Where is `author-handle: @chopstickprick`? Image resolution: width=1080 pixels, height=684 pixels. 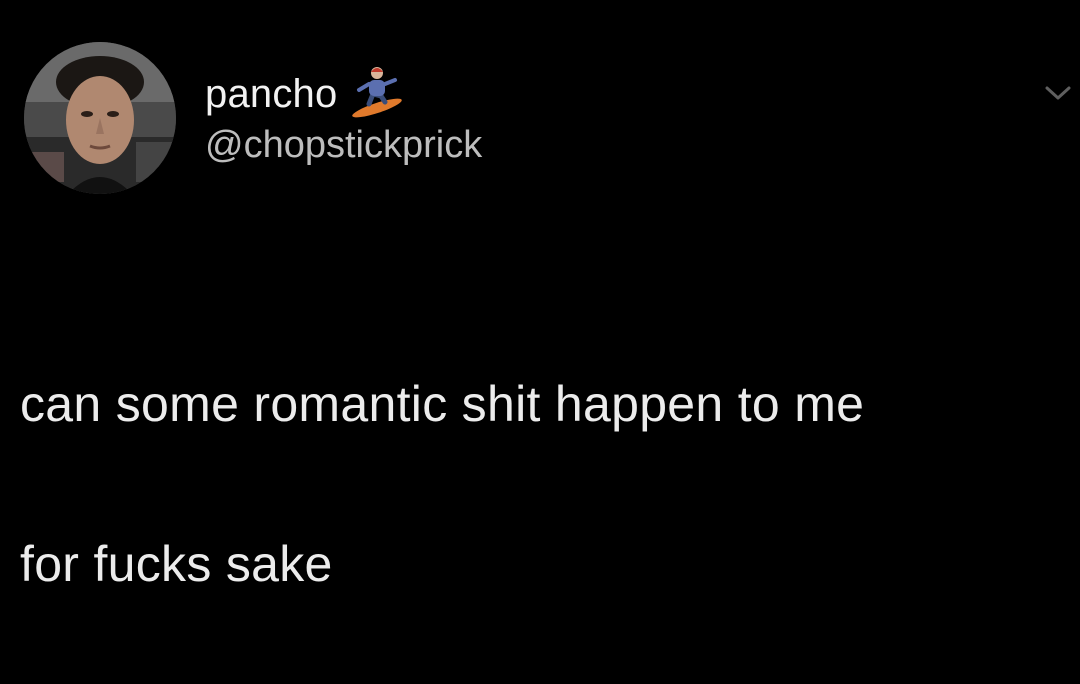
author-handle: @chopstickprick is located at coordinates (343, 145).